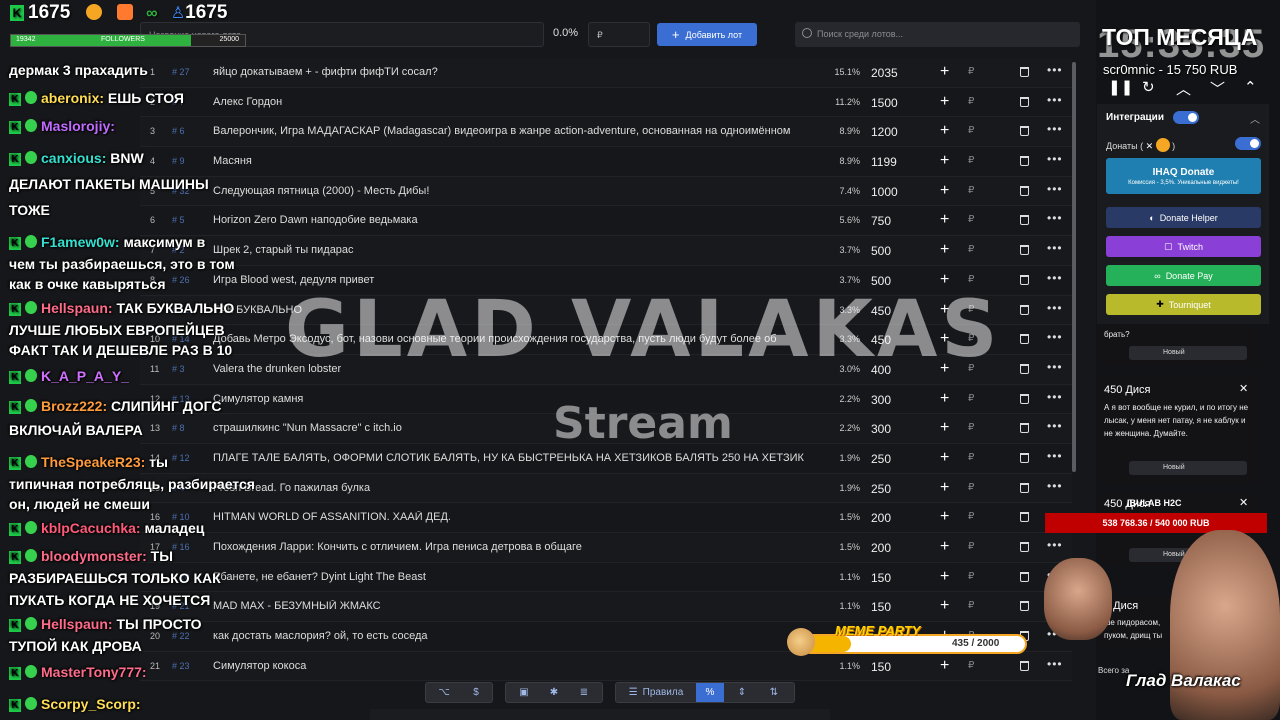 The height and width of the screenshot is (720, 1280). Describe the element at coordinates (1074, 267) in the screenshot. I see `lots-scrollbar` at that location.